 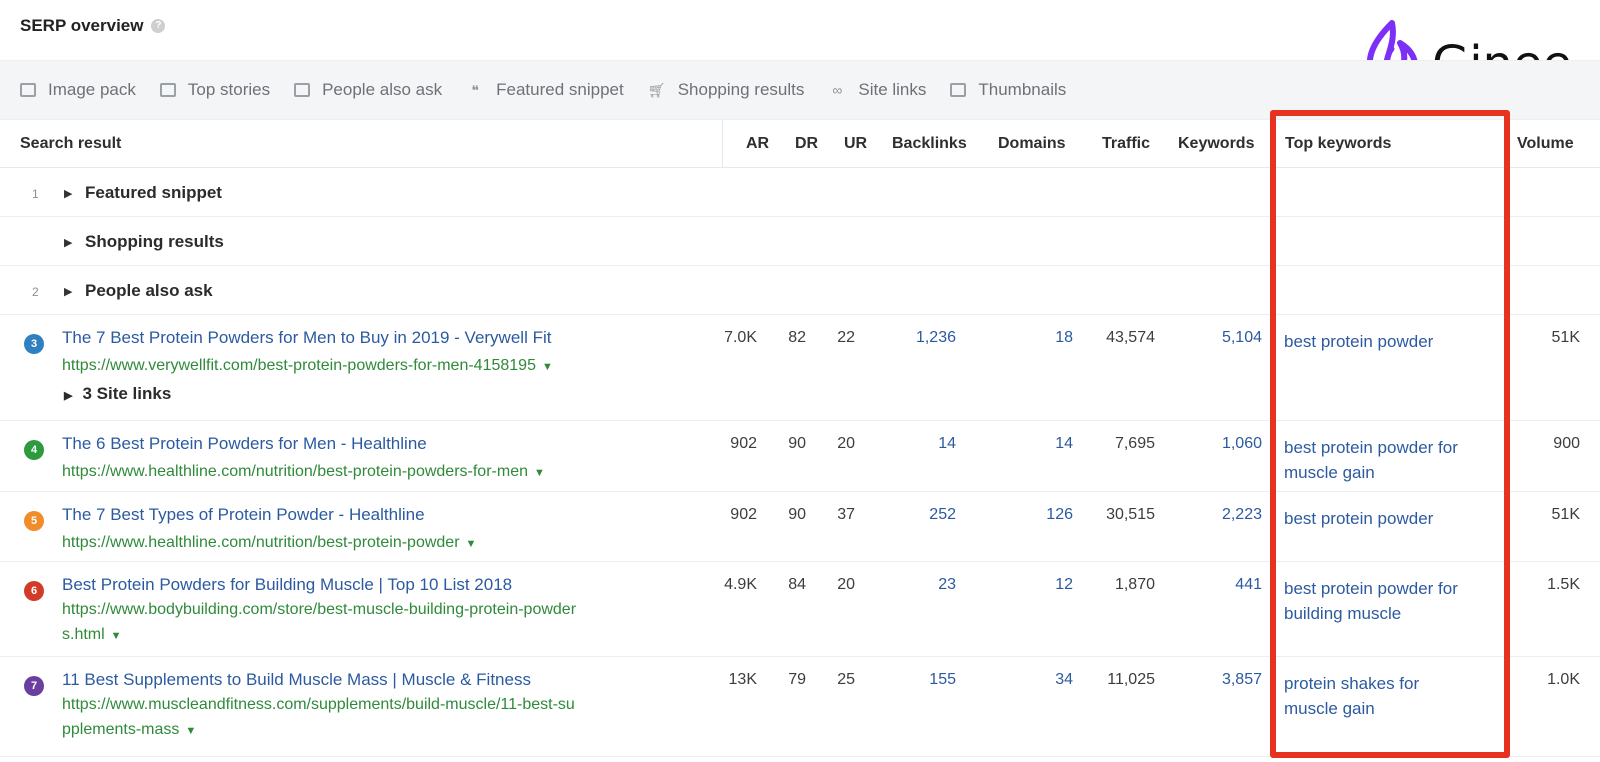 I want to click on result-url-text: pplements-mass, so click(x=120, y=729).